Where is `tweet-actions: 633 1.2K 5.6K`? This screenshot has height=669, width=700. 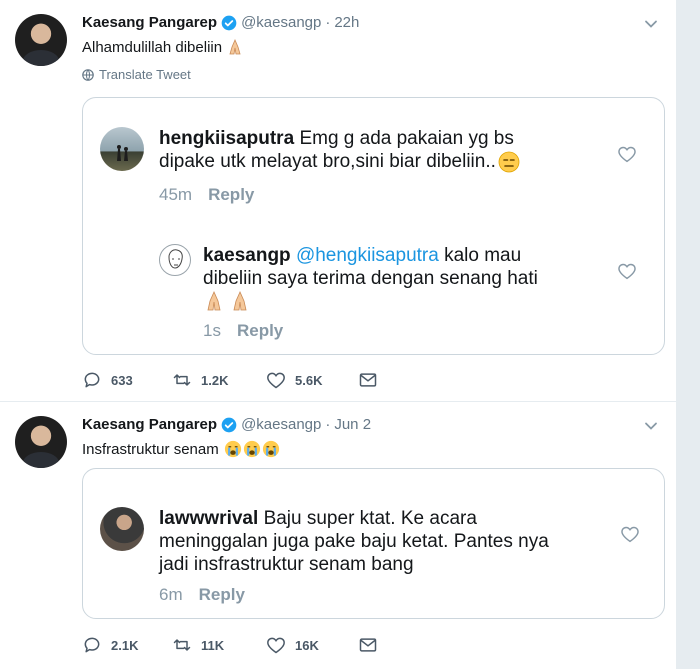 tweet-actions: 633 1.2K 5.6K is located at coordinates (230, 380).